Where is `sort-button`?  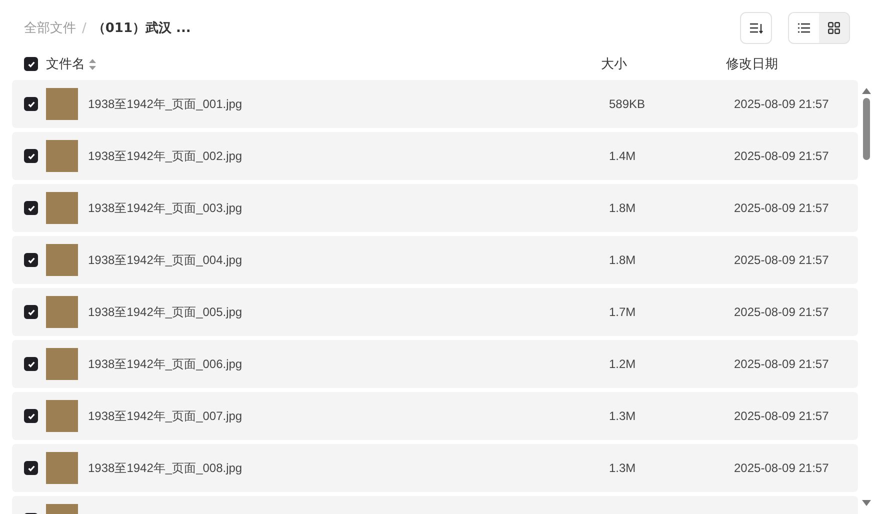
sort-button is located at coordinates (756, 28).